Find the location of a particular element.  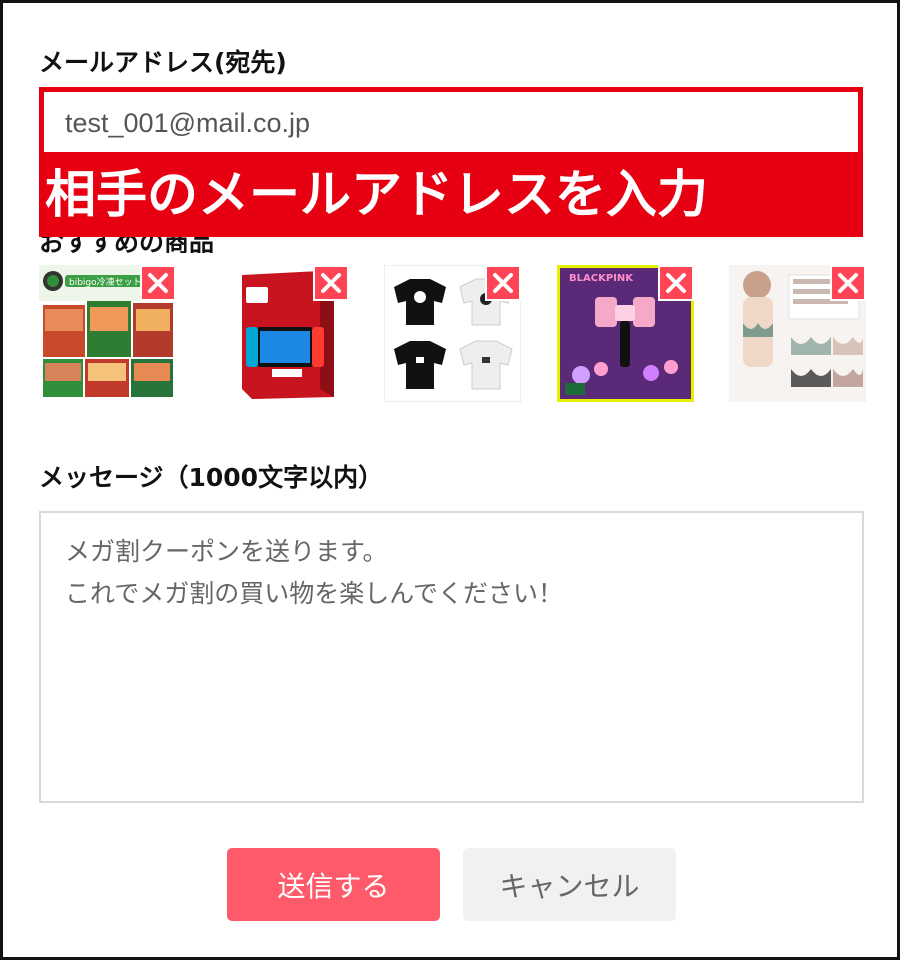

bibigo-brand-text: bibigo冷凍セット is located at coordinates (105, 282).